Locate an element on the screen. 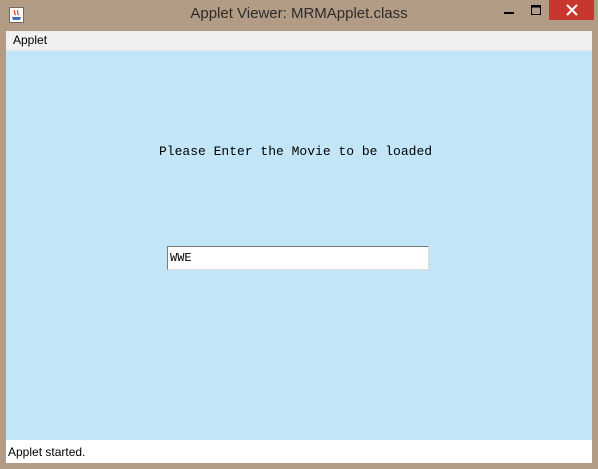  maximize-button is located at coordinates (535, 10).